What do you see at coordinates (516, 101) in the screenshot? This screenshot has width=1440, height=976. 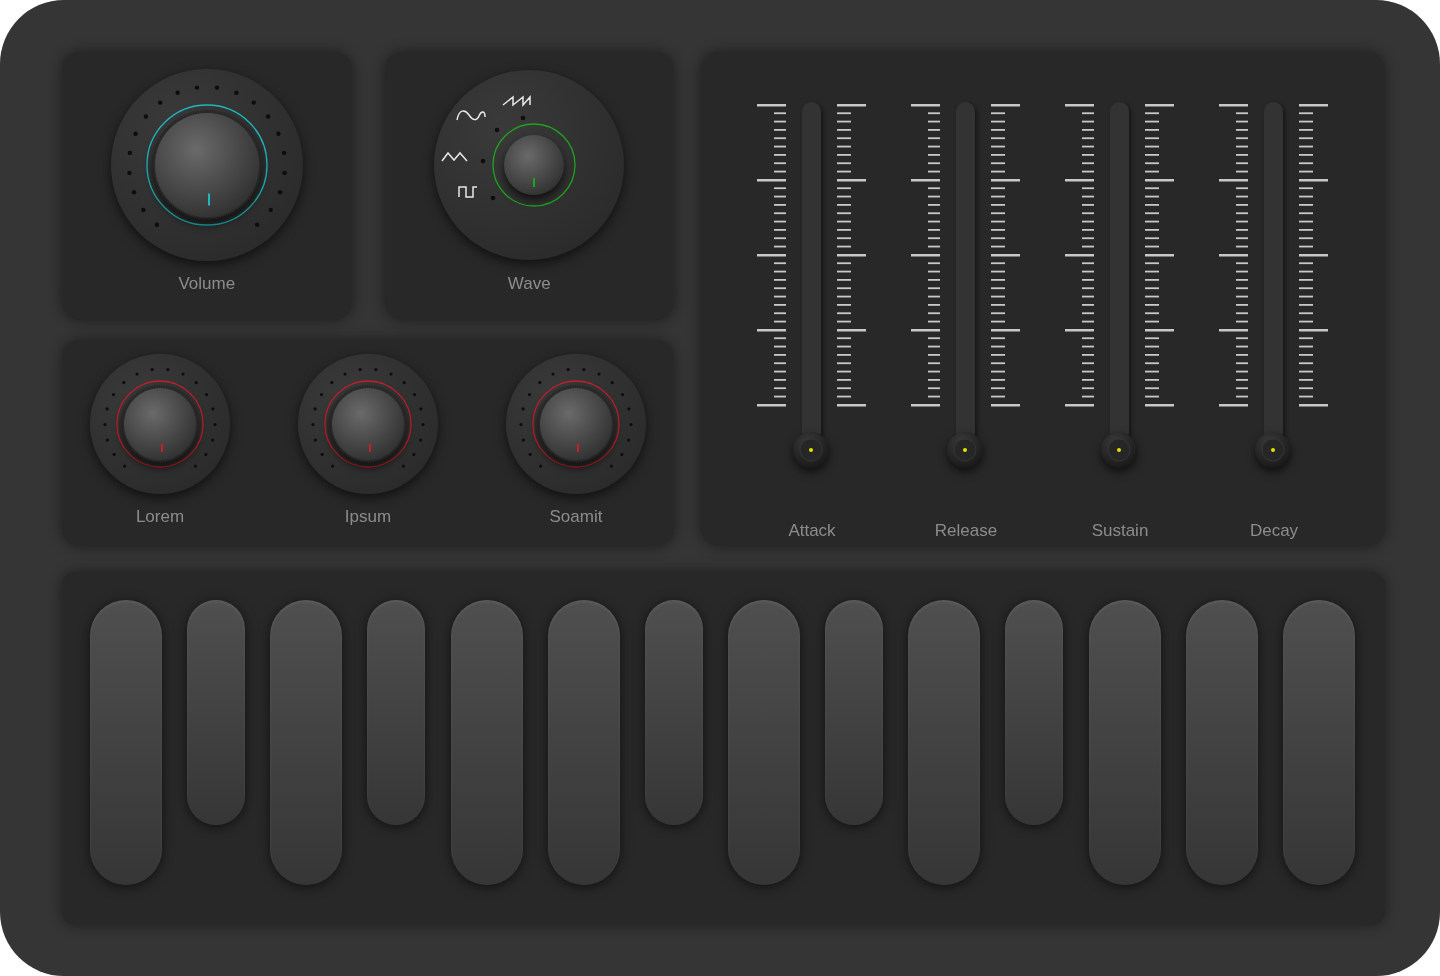 I see `sawtooth-wave-icon` at bounding box center [516, 101].